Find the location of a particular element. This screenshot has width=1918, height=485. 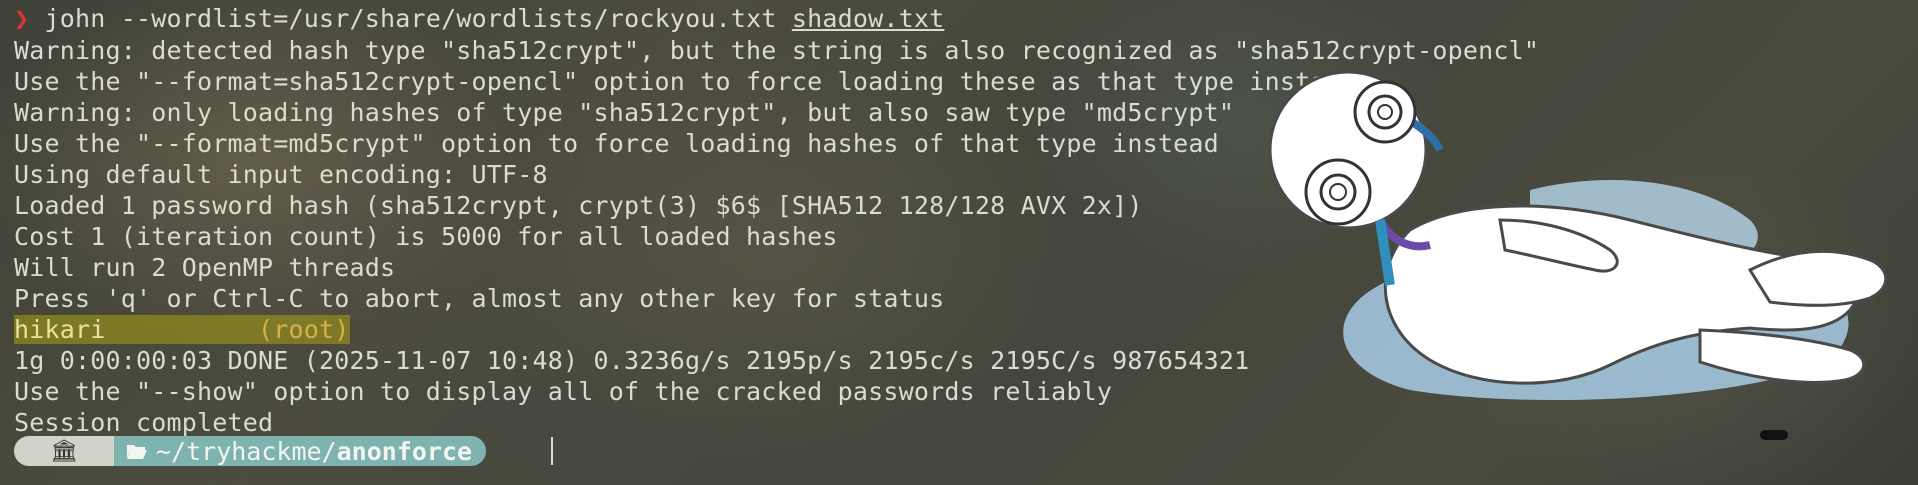

prompt-arrow-icon: ❯ is located at coordinates (22, 18).